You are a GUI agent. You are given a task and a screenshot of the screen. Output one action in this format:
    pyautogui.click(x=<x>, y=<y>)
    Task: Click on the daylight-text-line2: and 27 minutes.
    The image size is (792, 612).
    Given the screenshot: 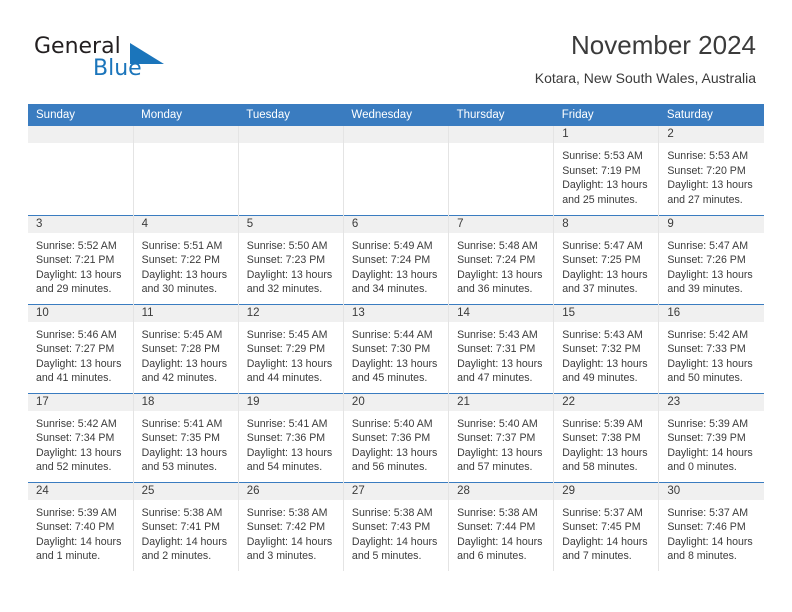 What is the action you would take?
    pyautogui.click(x=705, y=199)
    